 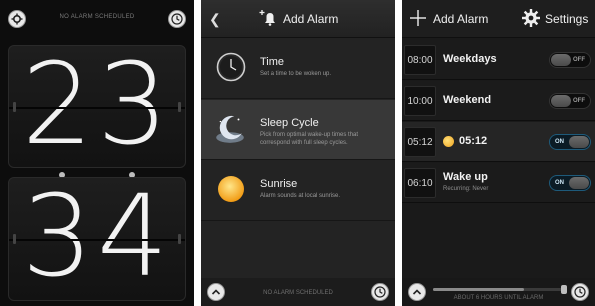 What do you see at coordinates (97, 17) in the screenshot?
I see `alarm-status-text: NO ALARM SCHEDULED` at bounding box center [97, 17].